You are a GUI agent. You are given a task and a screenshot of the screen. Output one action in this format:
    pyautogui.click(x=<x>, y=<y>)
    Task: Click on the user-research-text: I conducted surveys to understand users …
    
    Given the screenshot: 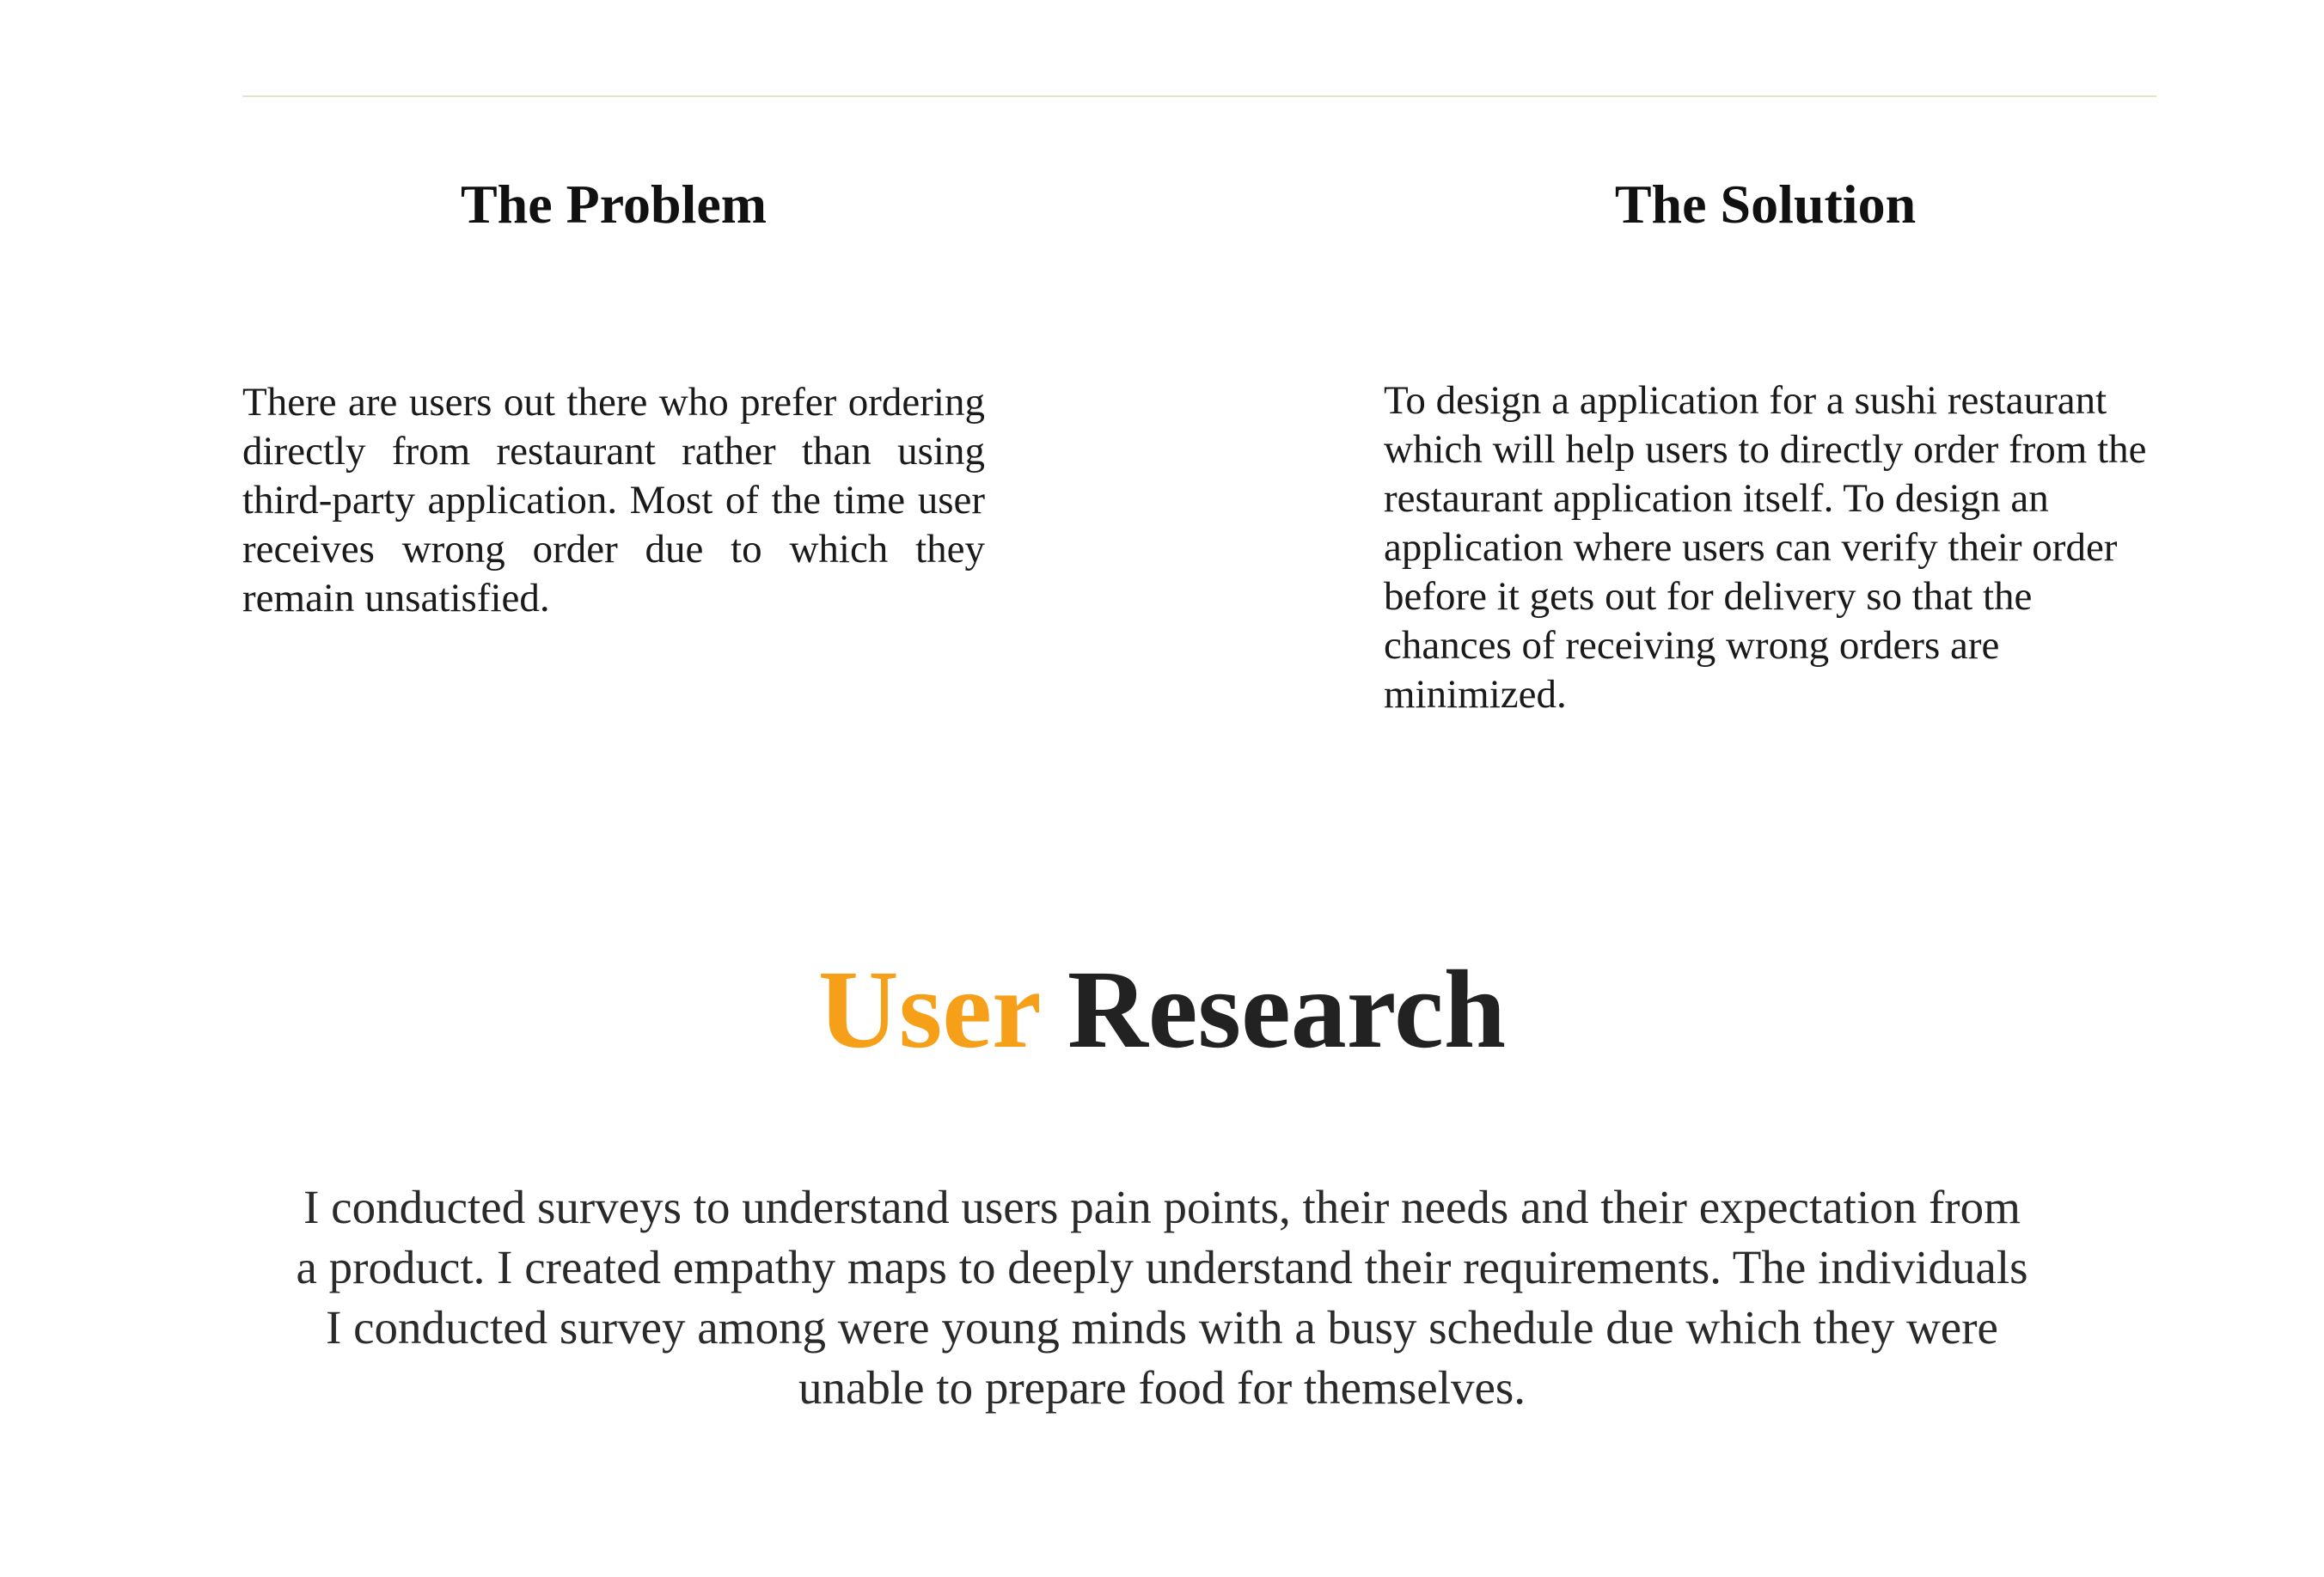 What is the action you would take?
    pyautogui.click(x=1162, y=1297)
    